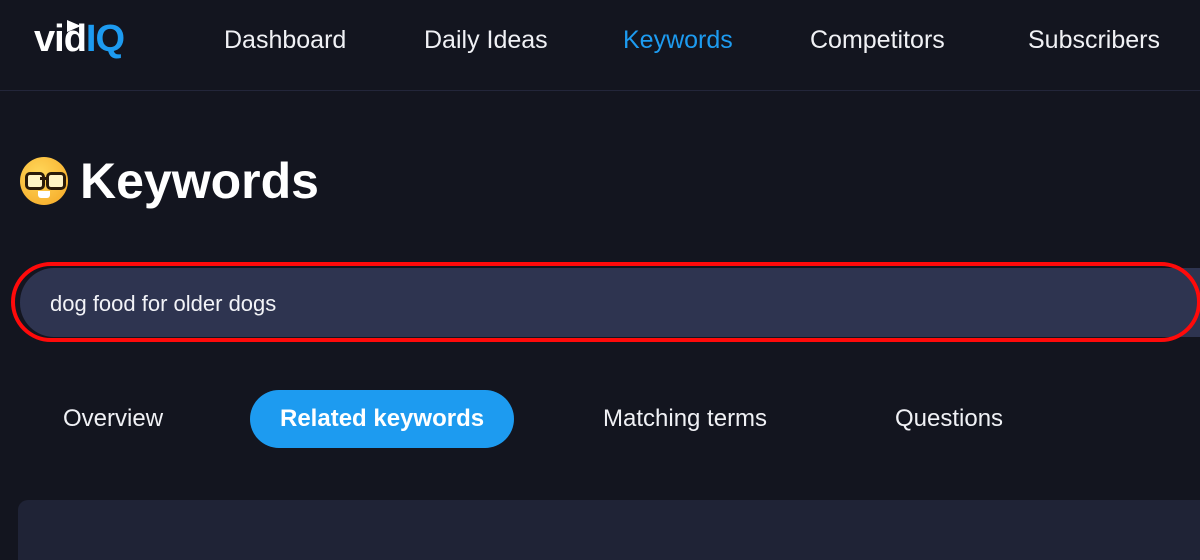 Image resolution: width=1200 pixels, height=560 pixels. What do you see at coordinates (382, 419) in the screenshot?
I see `tab-related-keywords: Related keywords` at bounding box center [382, 419].